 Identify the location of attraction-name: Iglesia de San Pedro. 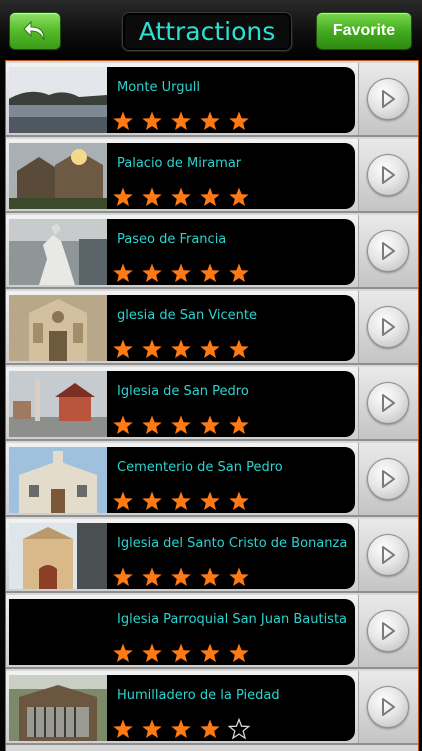
(183, 391).